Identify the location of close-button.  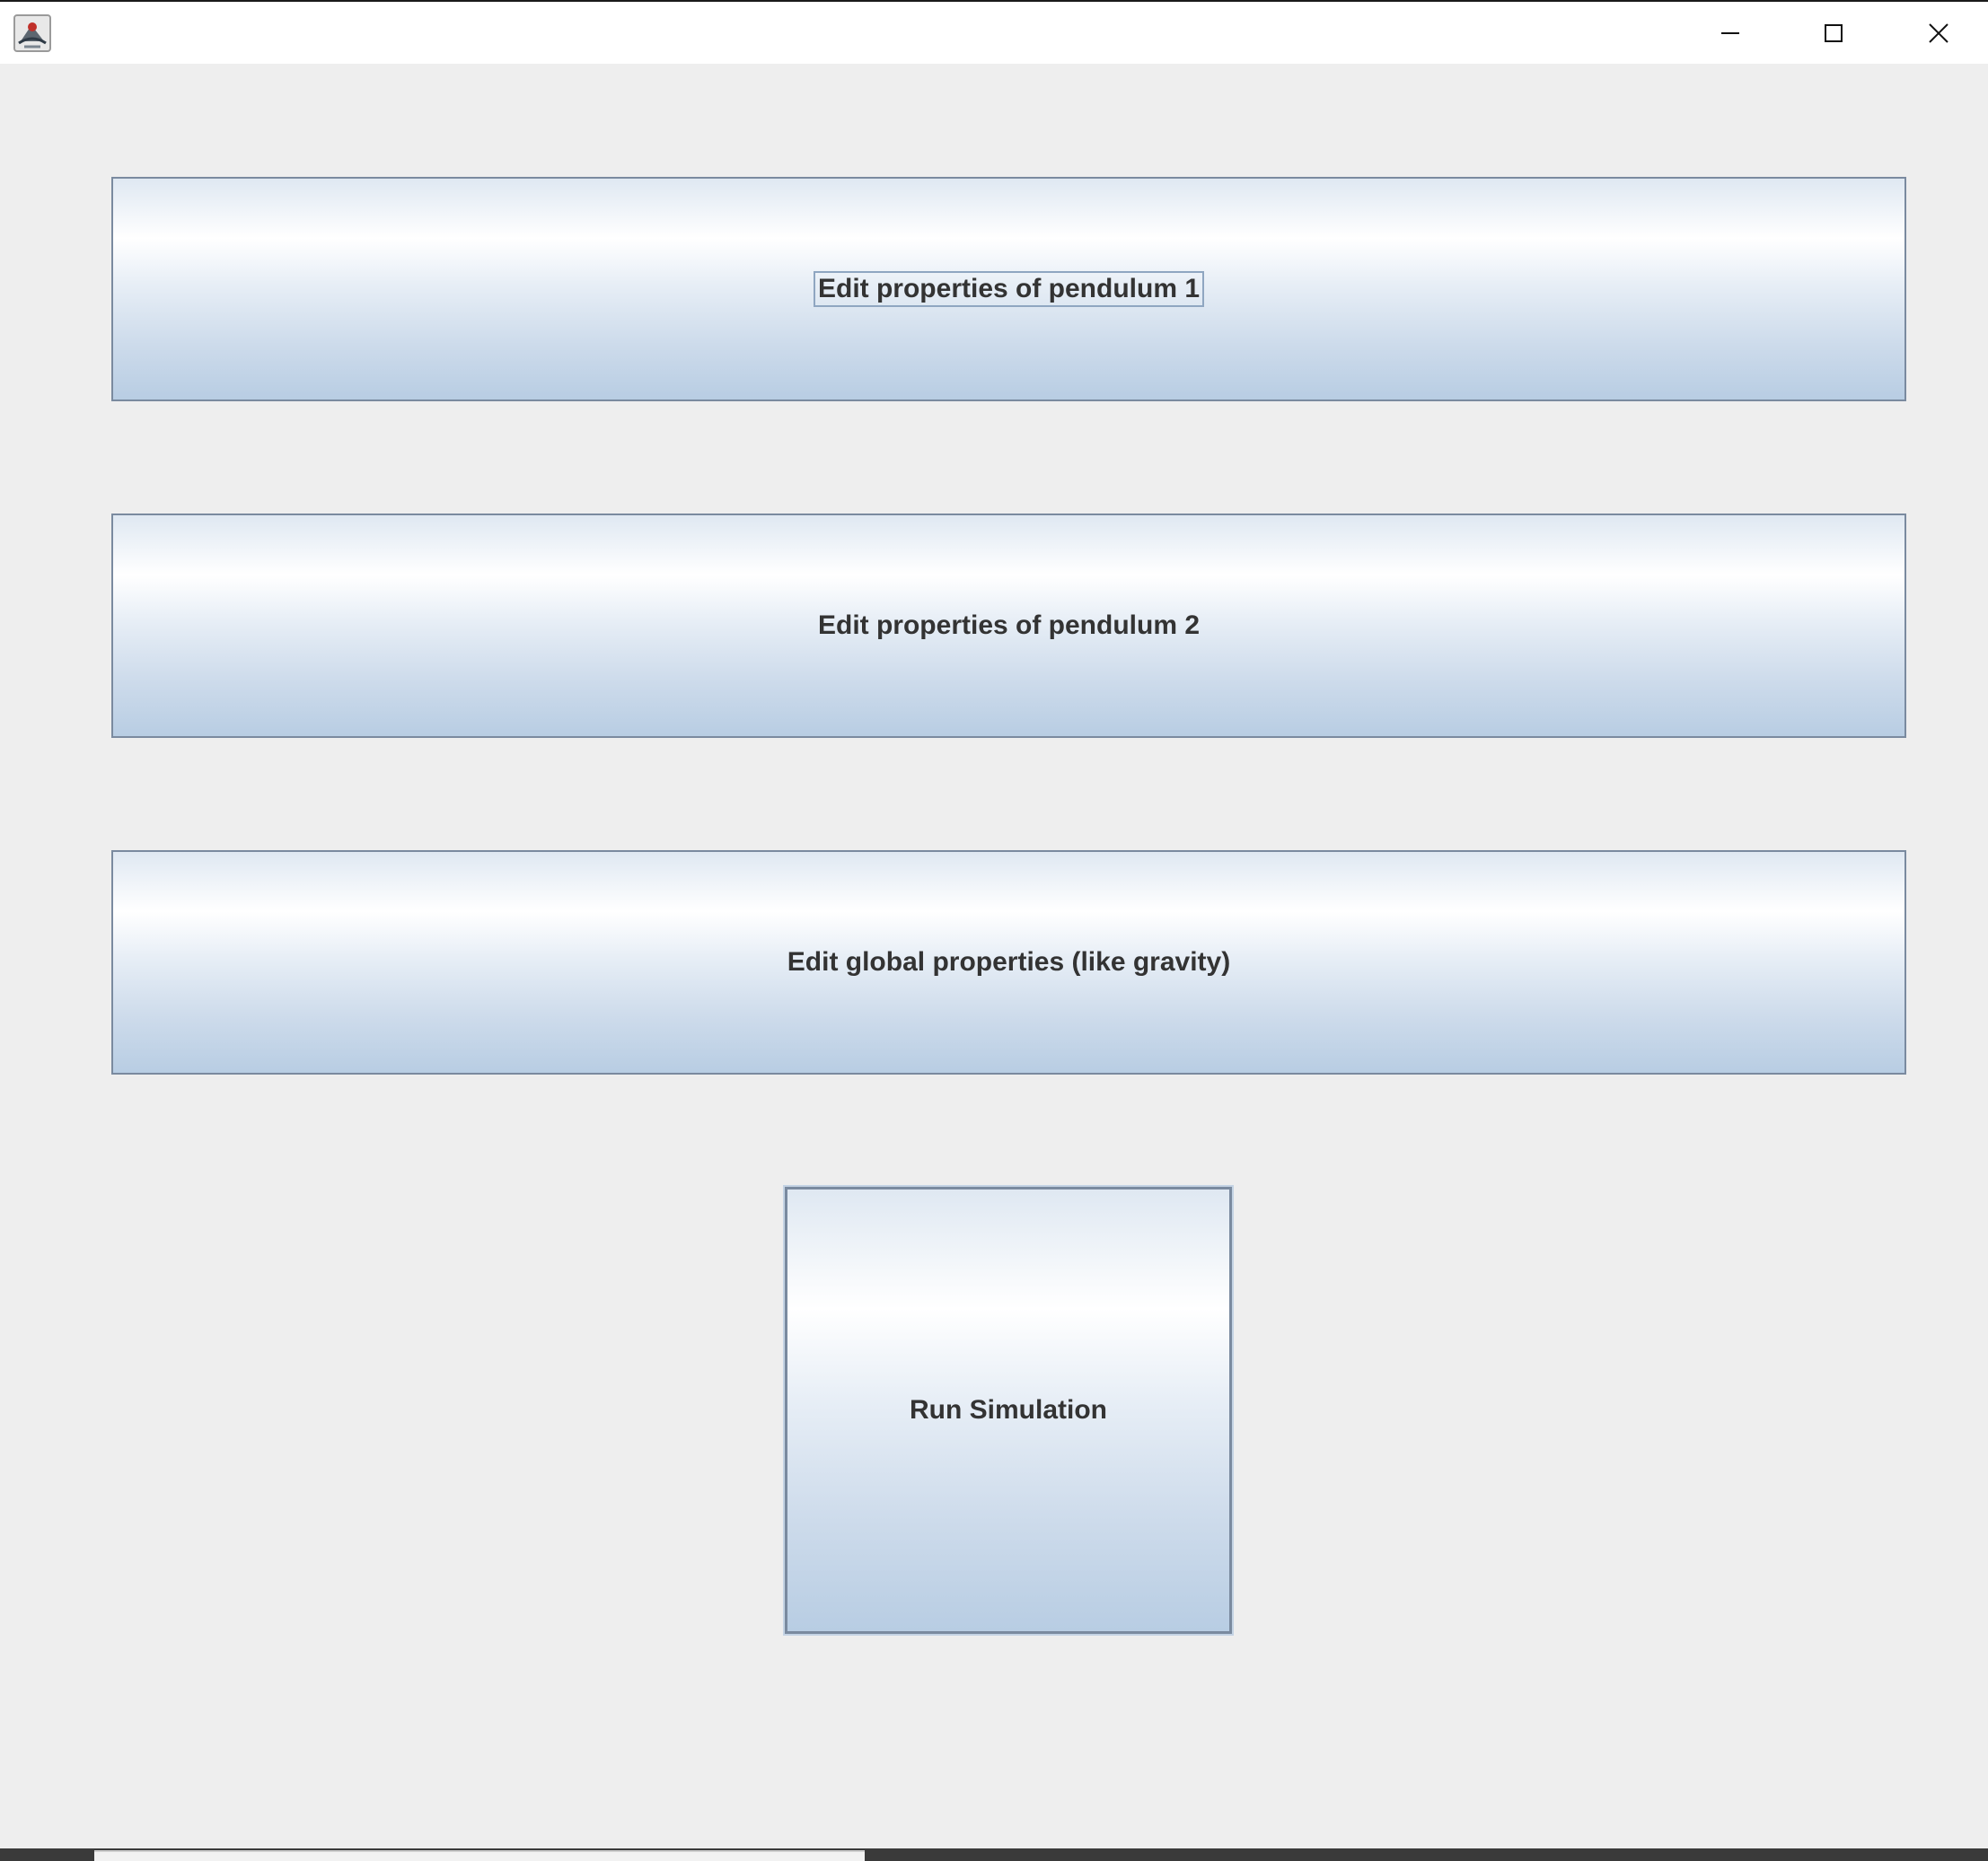
(1938, 33).